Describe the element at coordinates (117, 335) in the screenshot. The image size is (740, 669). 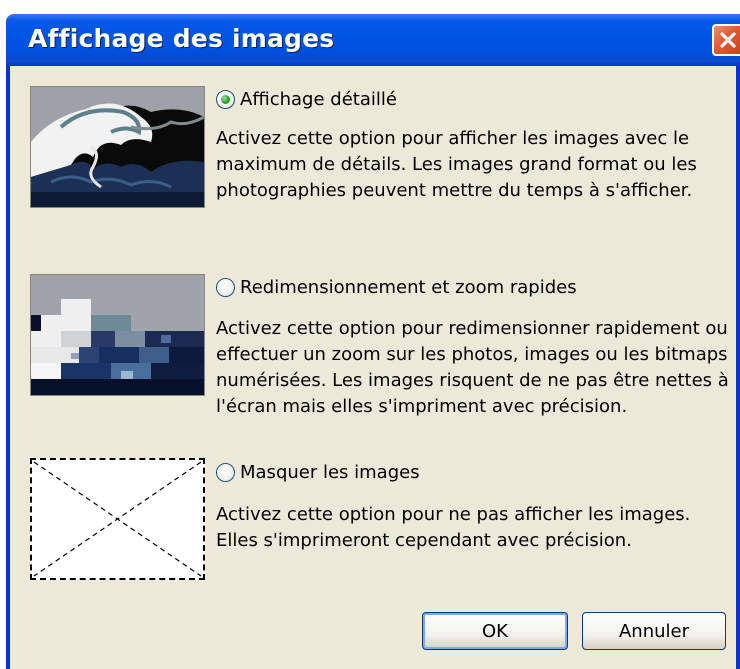
I see `pixelated-preview-image` at that location.